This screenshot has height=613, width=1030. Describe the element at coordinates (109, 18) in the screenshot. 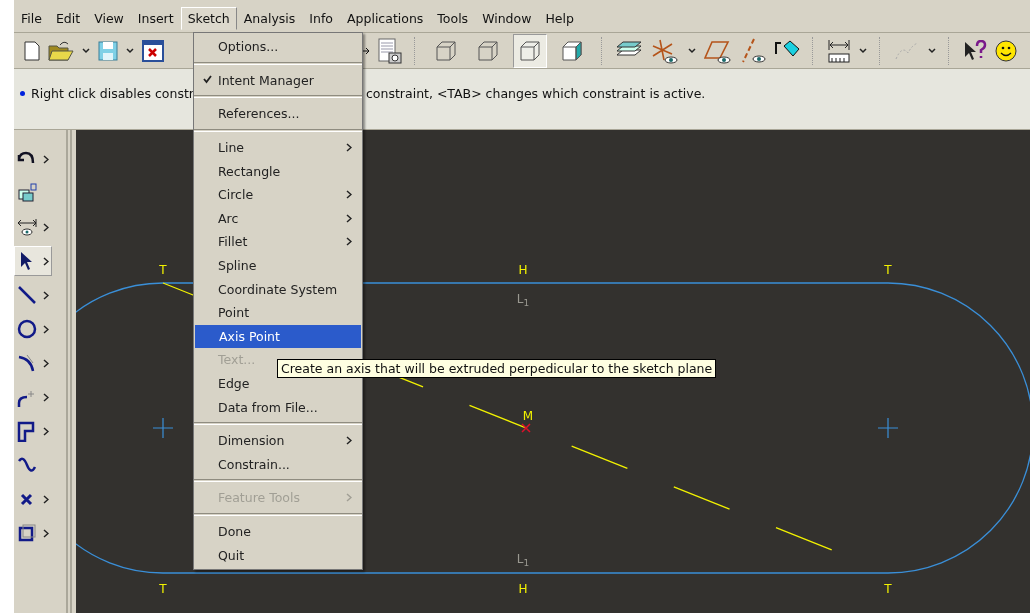

I see `menu-item: View` at that location.